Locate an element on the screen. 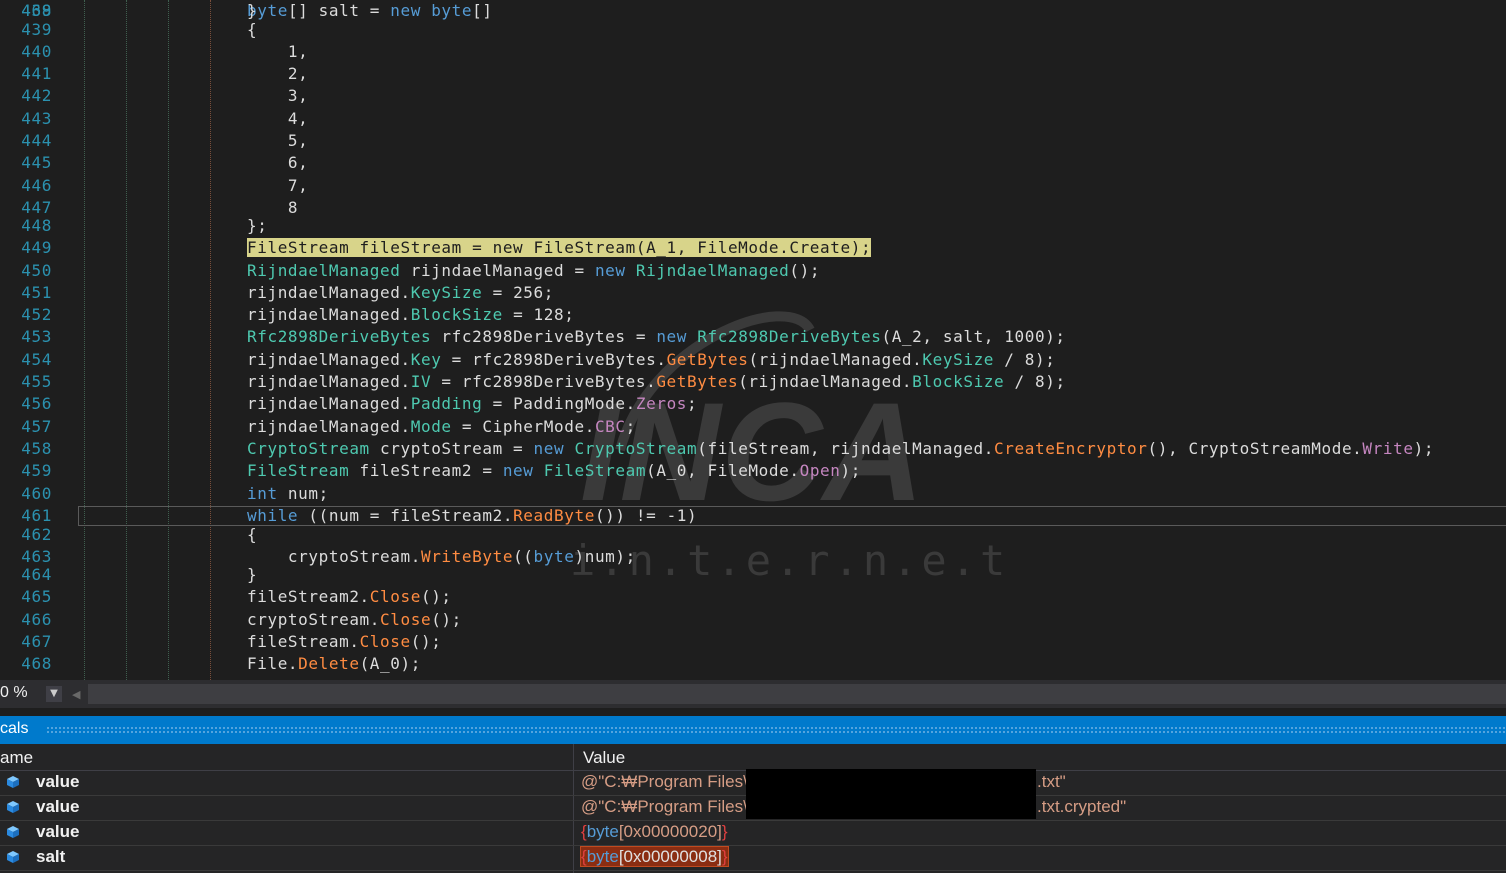 This screenshot has width=1506, height=873. locals-row: value @"C:₩Program Files\ .txt.crypted" is located at coordinates (753, 807).